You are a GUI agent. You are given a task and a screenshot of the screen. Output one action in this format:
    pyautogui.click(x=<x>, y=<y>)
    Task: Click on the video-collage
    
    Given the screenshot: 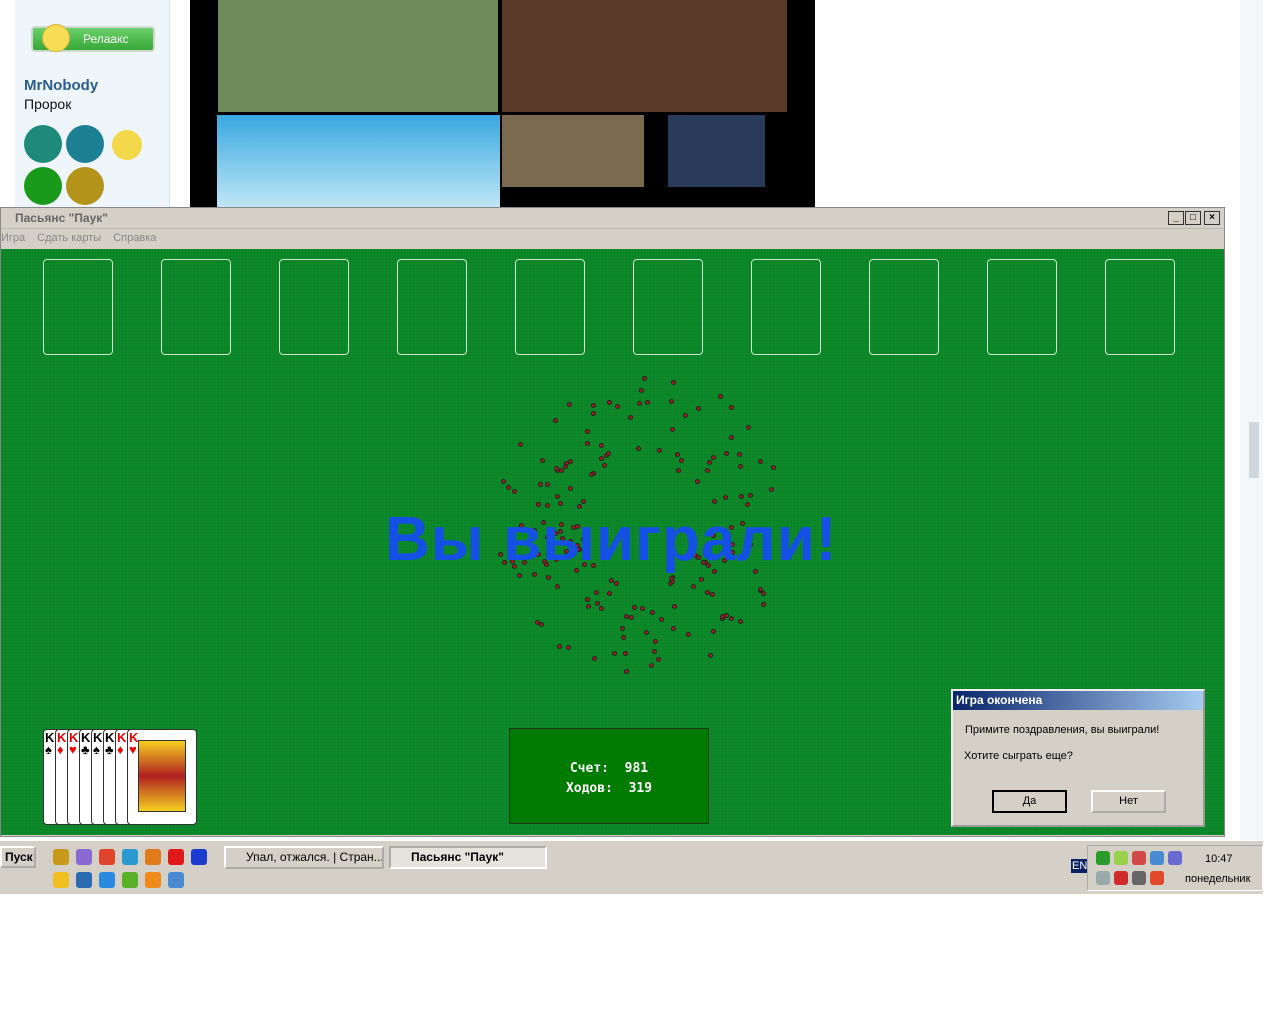 What is the action you would take?
    pyautogui.click(x=502, y=103)
    